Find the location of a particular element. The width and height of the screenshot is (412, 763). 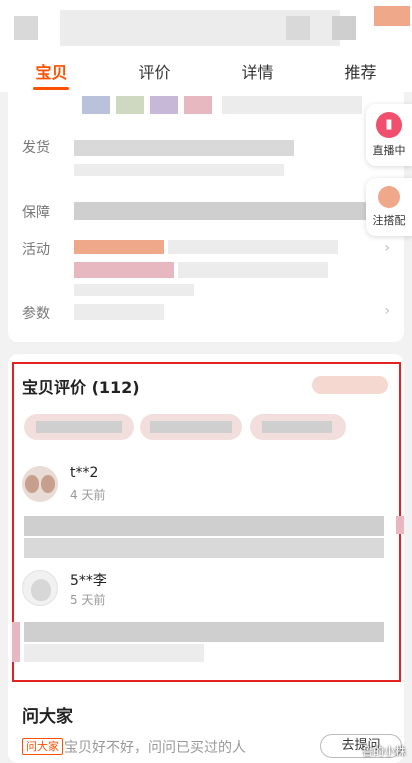

tab-recommend: 推荐 is located at coordinates (360, 76).